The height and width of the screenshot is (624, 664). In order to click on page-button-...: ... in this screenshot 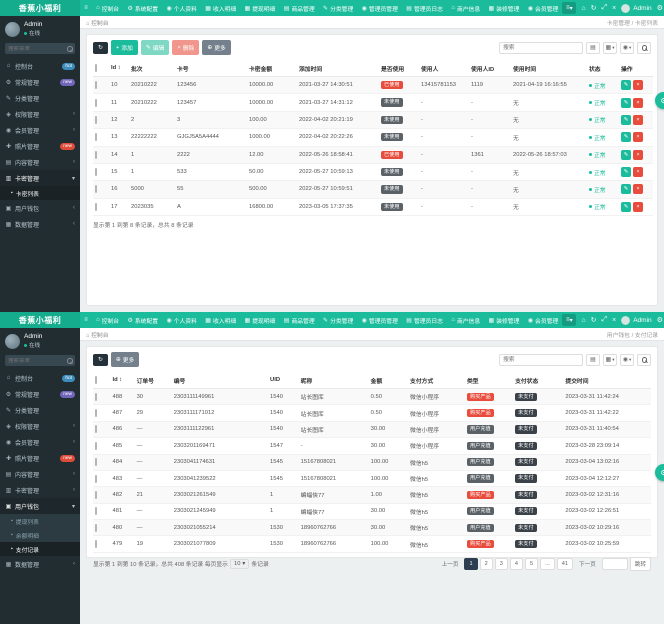, I will do `click(547, 563)`.